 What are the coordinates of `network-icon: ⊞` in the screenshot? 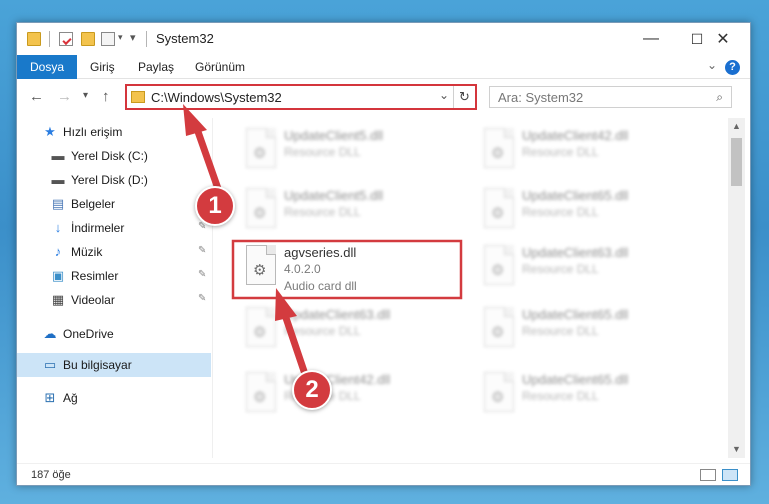 It's located at (50, 397).